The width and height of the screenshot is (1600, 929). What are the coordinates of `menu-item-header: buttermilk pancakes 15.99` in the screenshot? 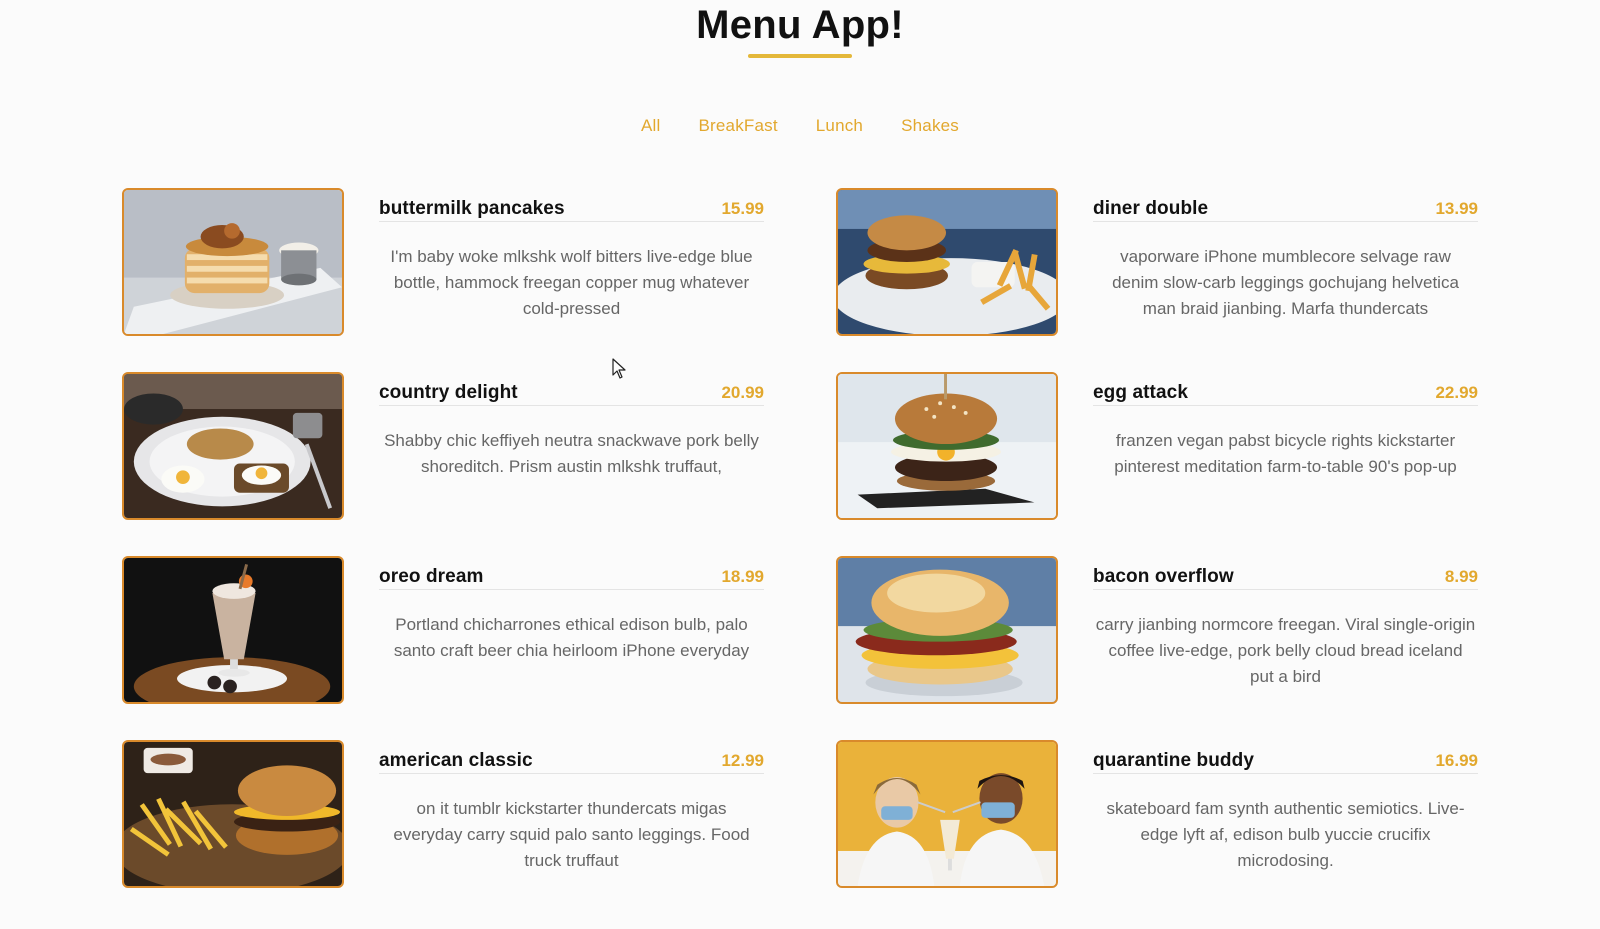 It's located at (571, 205).